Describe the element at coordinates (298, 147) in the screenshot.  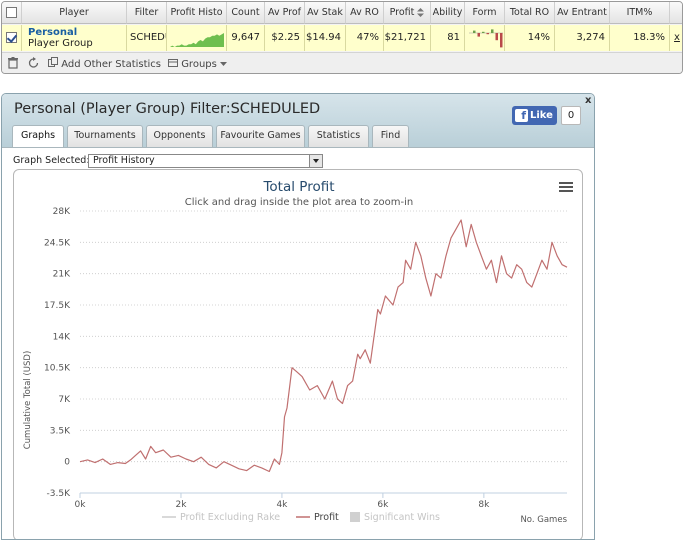
I see `tab-strip-divider` at that location.